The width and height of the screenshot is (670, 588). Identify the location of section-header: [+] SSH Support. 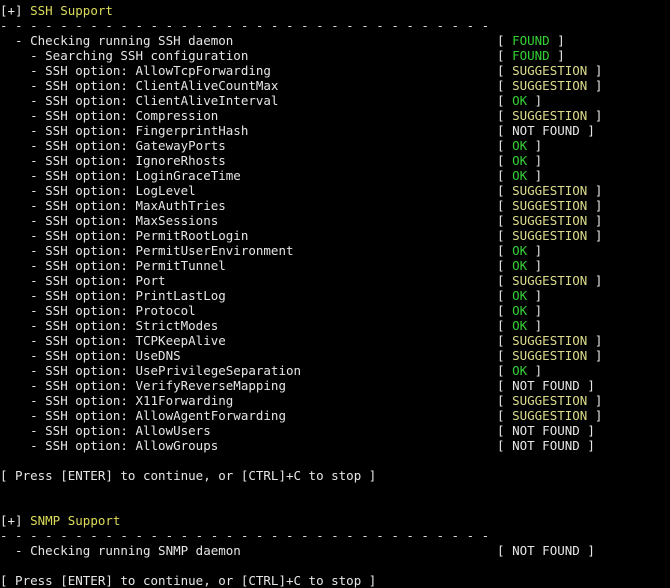
(335, 10).